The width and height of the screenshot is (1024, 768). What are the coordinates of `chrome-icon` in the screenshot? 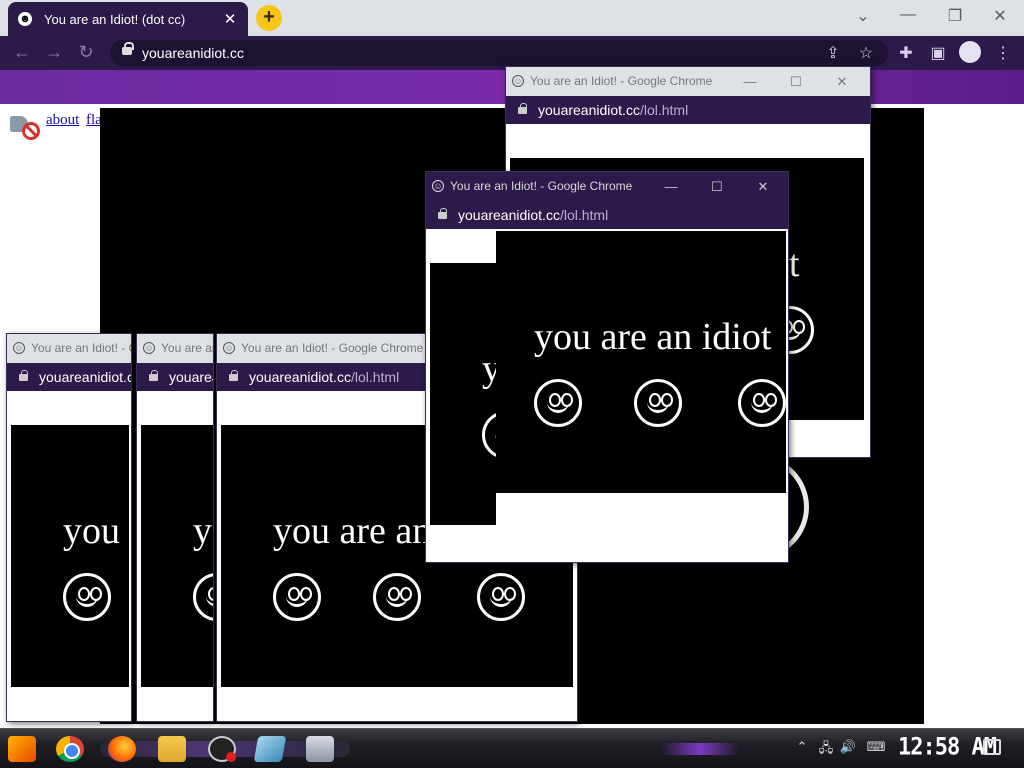 It's located at (70, 749).